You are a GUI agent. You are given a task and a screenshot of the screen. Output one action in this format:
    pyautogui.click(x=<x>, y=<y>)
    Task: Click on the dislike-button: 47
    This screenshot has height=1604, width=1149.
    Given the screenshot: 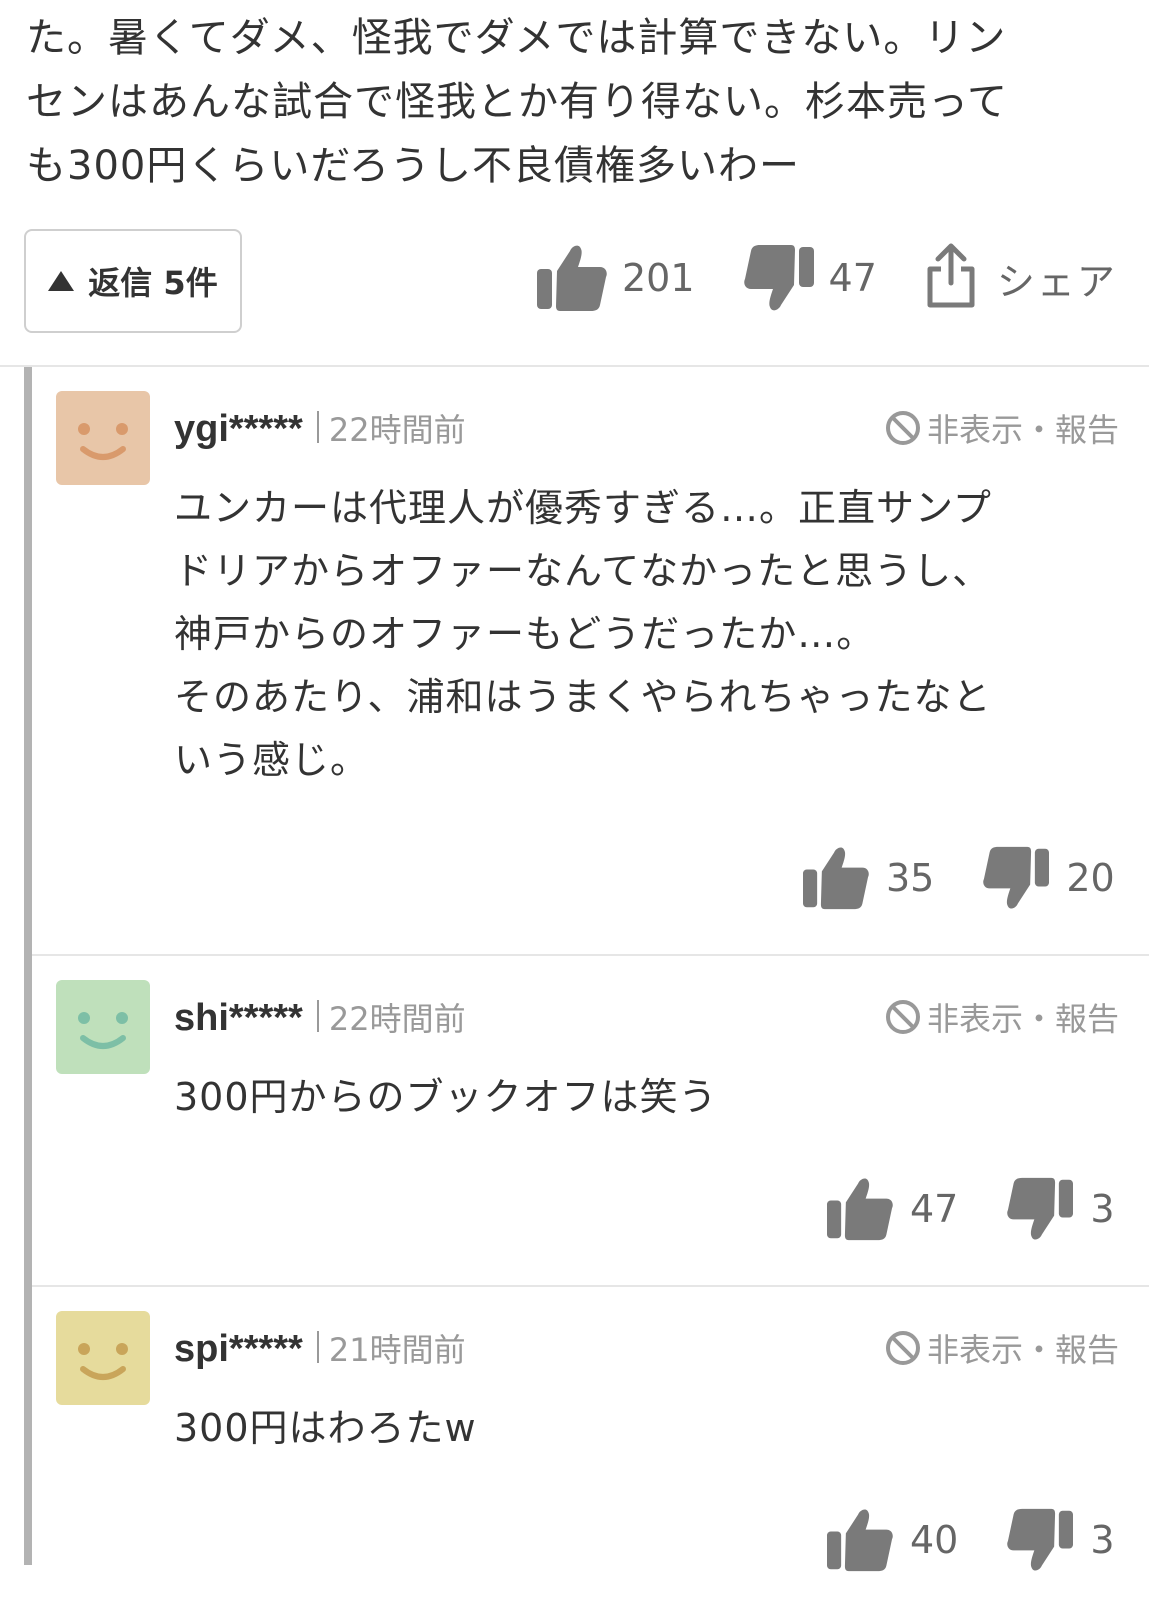 What is the action you would take?
    pyautogui.click(x=810, y=278)
    